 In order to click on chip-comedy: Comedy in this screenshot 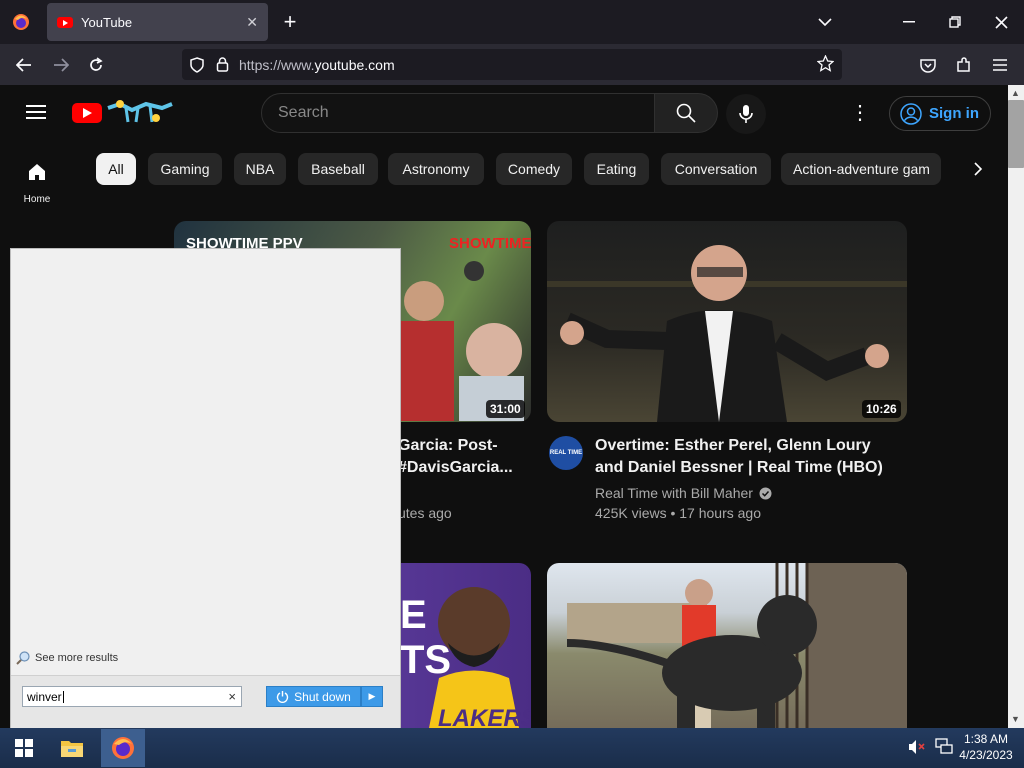, I will do `click(534, 169)`.